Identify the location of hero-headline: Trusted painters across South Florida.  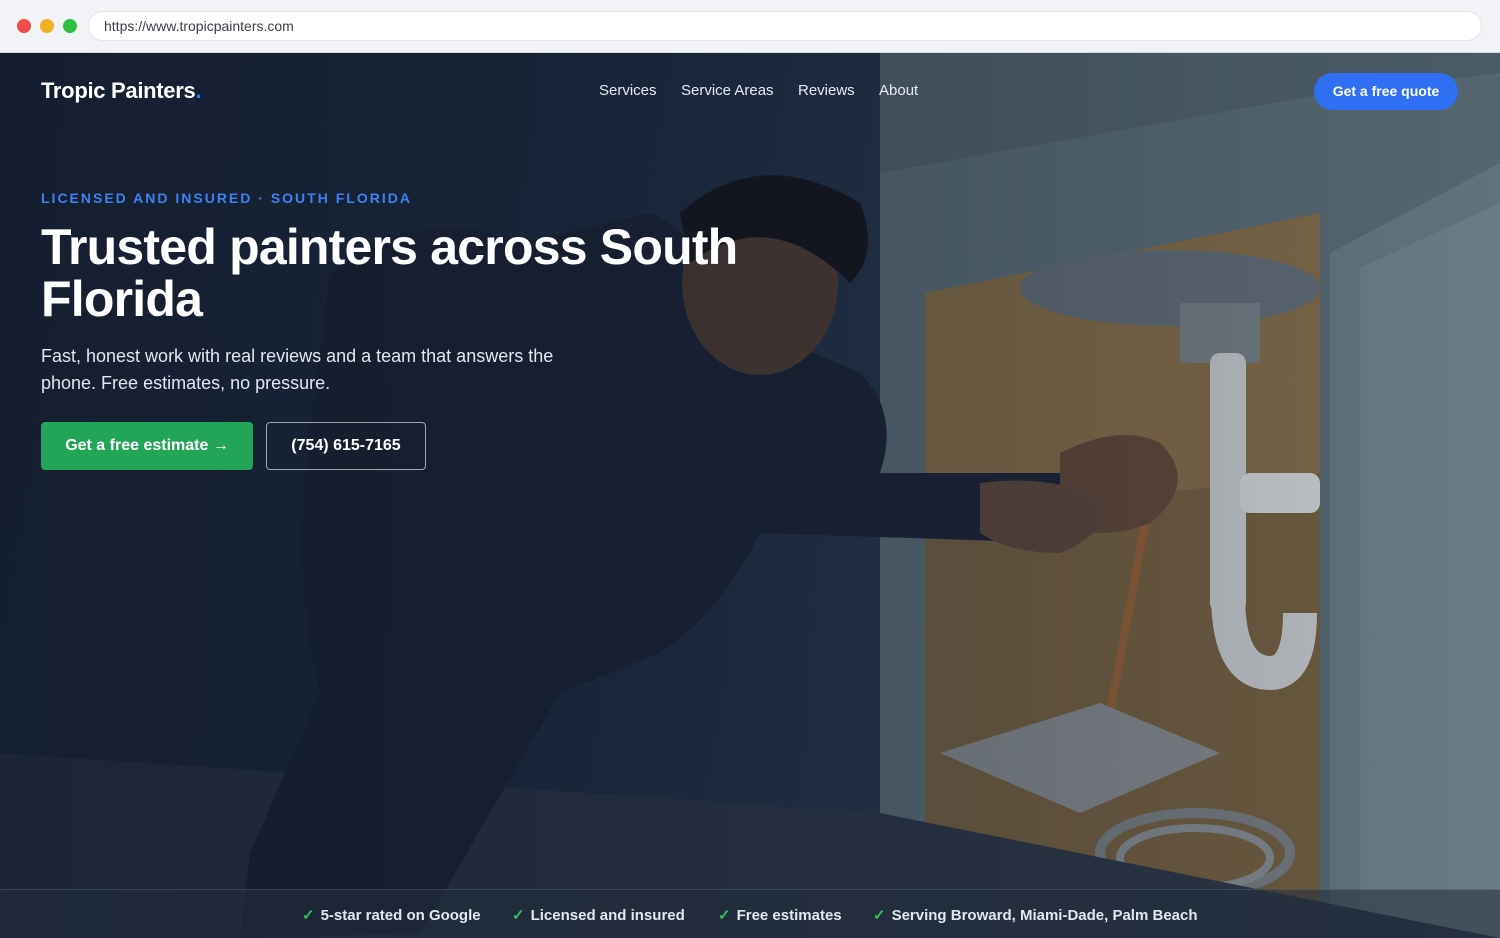
(389, 273).